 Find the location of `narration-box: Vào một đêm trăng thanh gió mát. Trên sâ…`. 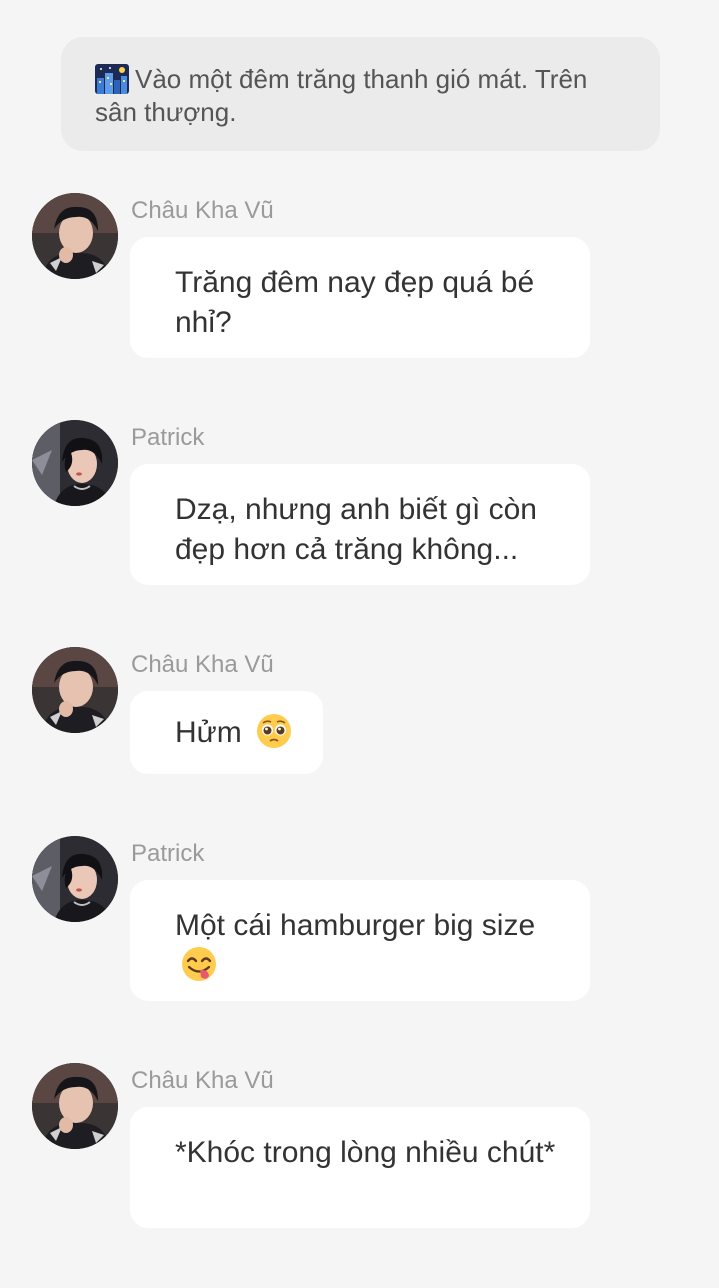

narration-box: Vào một đêm trăng thanh gió mát. Trên sâ… is located at coordinates (360, 94).